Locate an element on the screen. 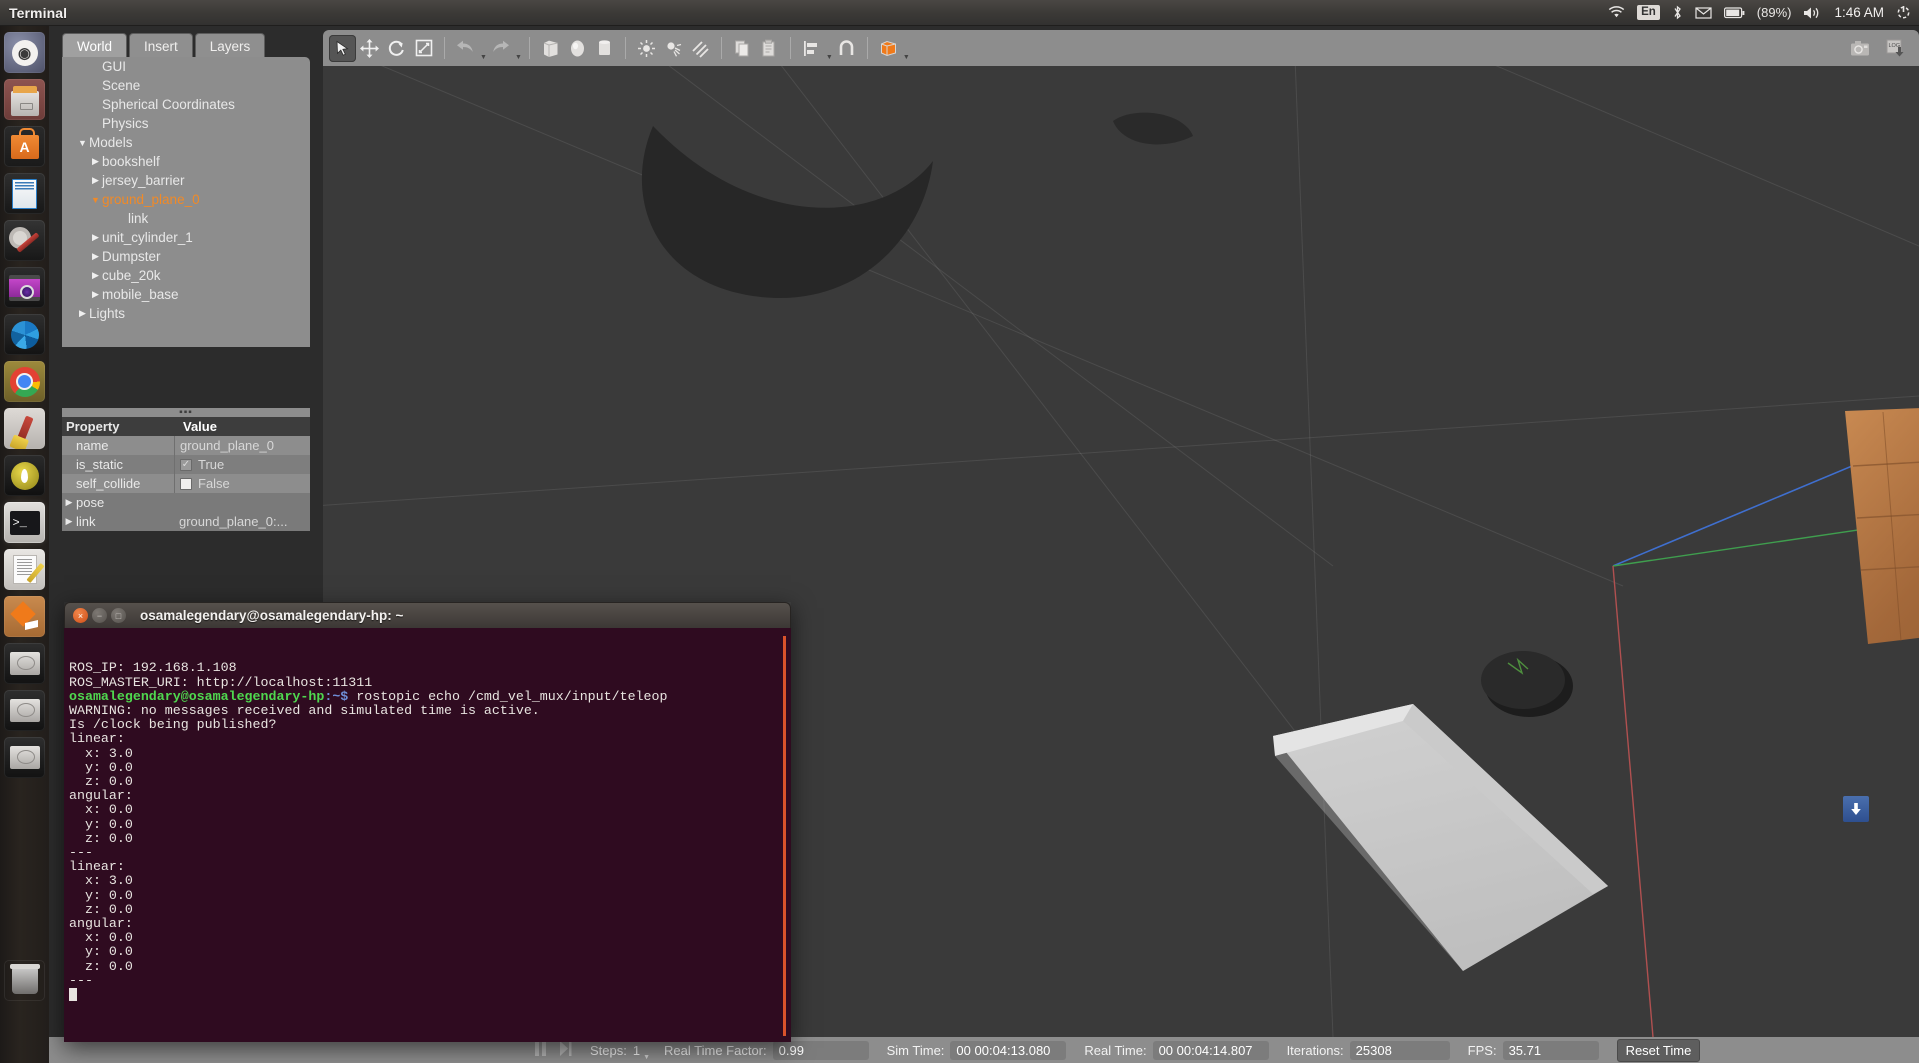 The image size is (1919, 1063). tree-item-scene: Scene is located at coordinates (186, 85).